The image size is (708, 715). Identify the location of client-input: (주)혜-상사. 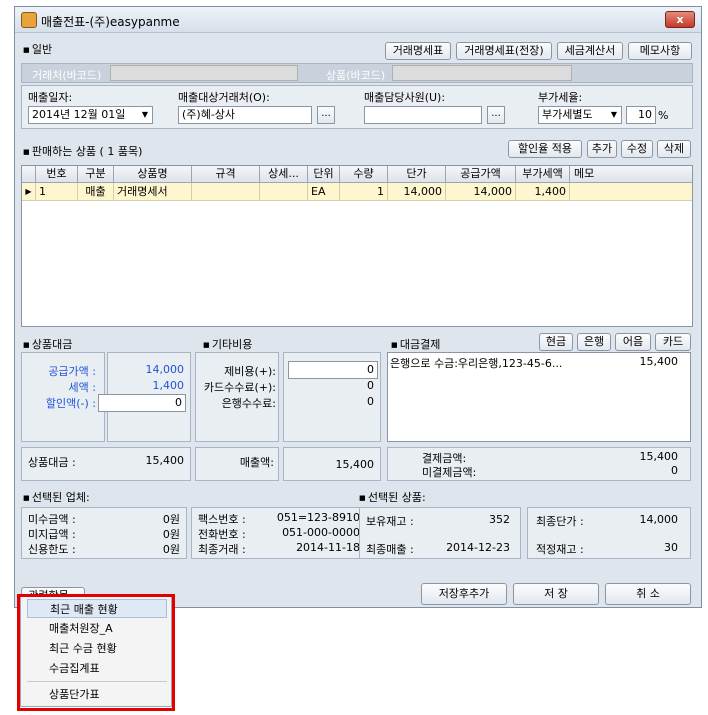
(245, 115).